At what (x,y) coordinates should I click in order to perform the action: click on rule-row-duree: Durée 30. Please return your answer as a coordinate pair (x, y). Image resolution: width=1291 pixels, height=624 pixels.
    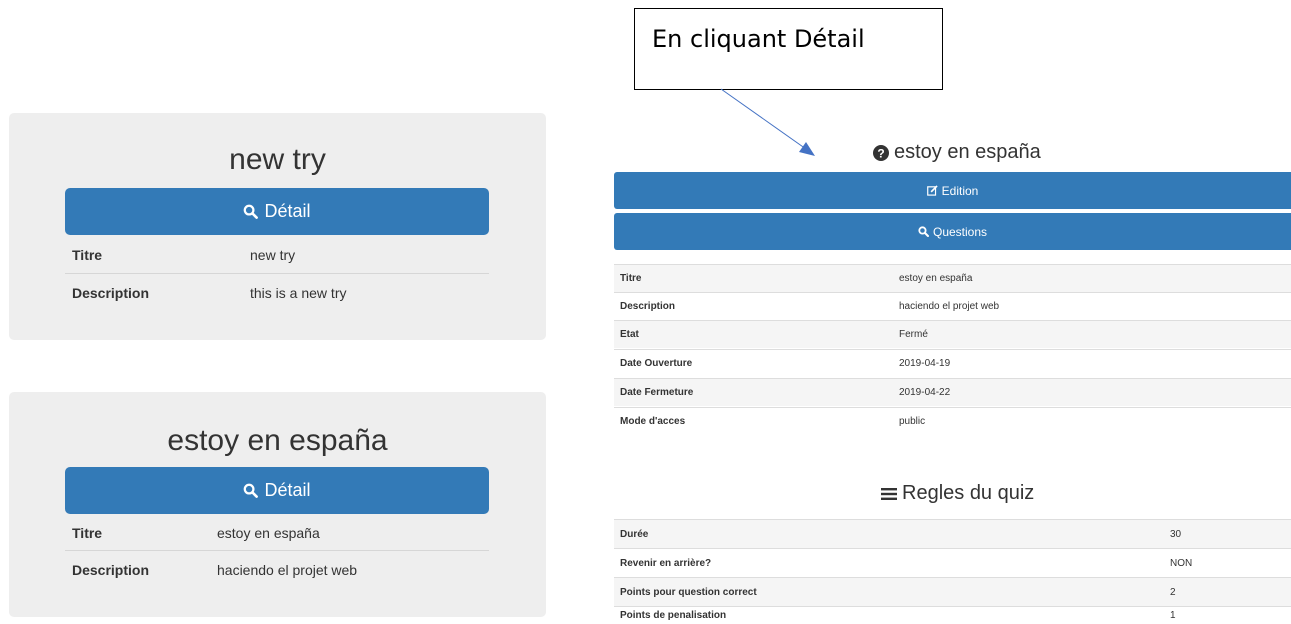
    Looking at the image, I should click on (952, 533).